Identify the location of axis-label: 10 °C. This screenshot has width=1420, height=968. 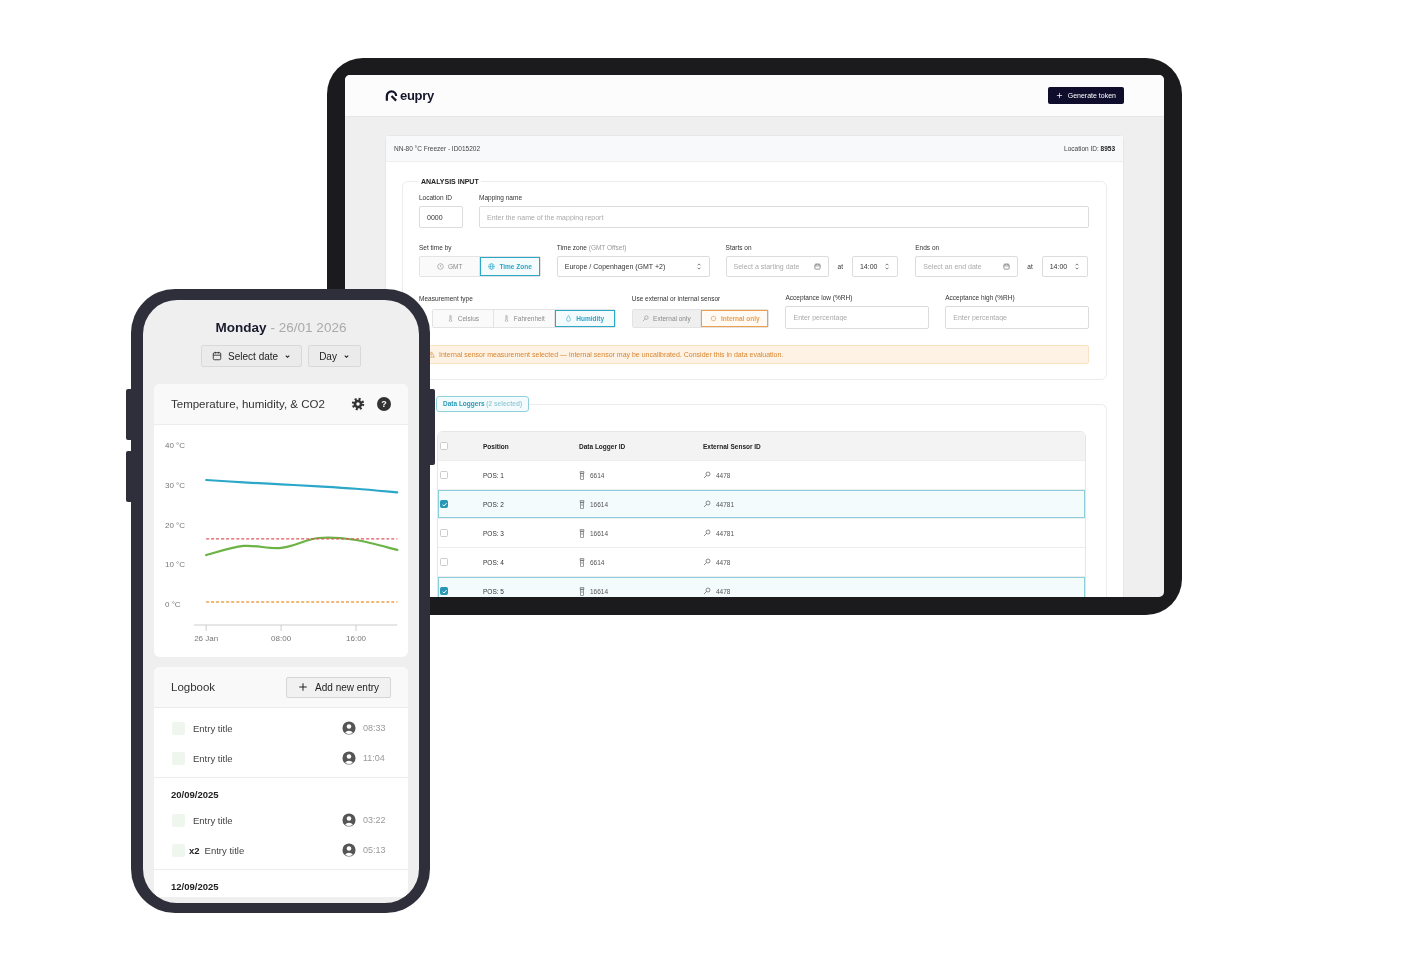
(175, 565).